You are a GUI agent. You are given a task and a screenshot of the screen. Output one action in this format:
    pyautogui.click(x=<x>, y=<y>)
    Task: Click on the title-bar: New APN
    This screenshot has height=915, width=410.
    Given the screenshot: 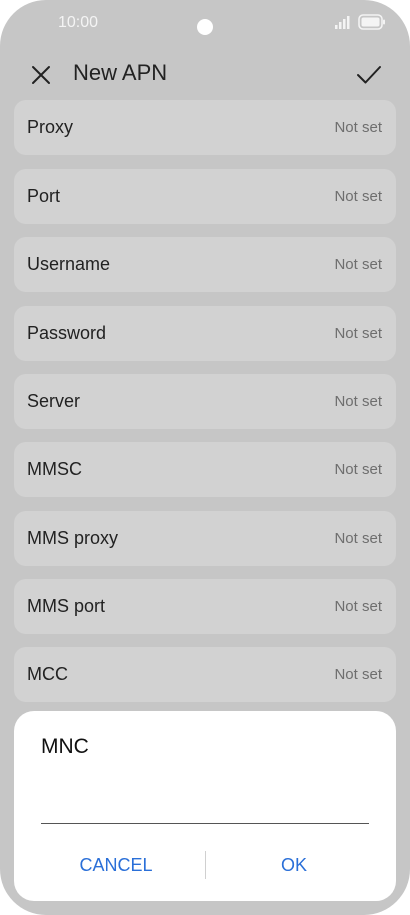 What is the action you would take?
    pyautogui.click(x=205, y=74)
    